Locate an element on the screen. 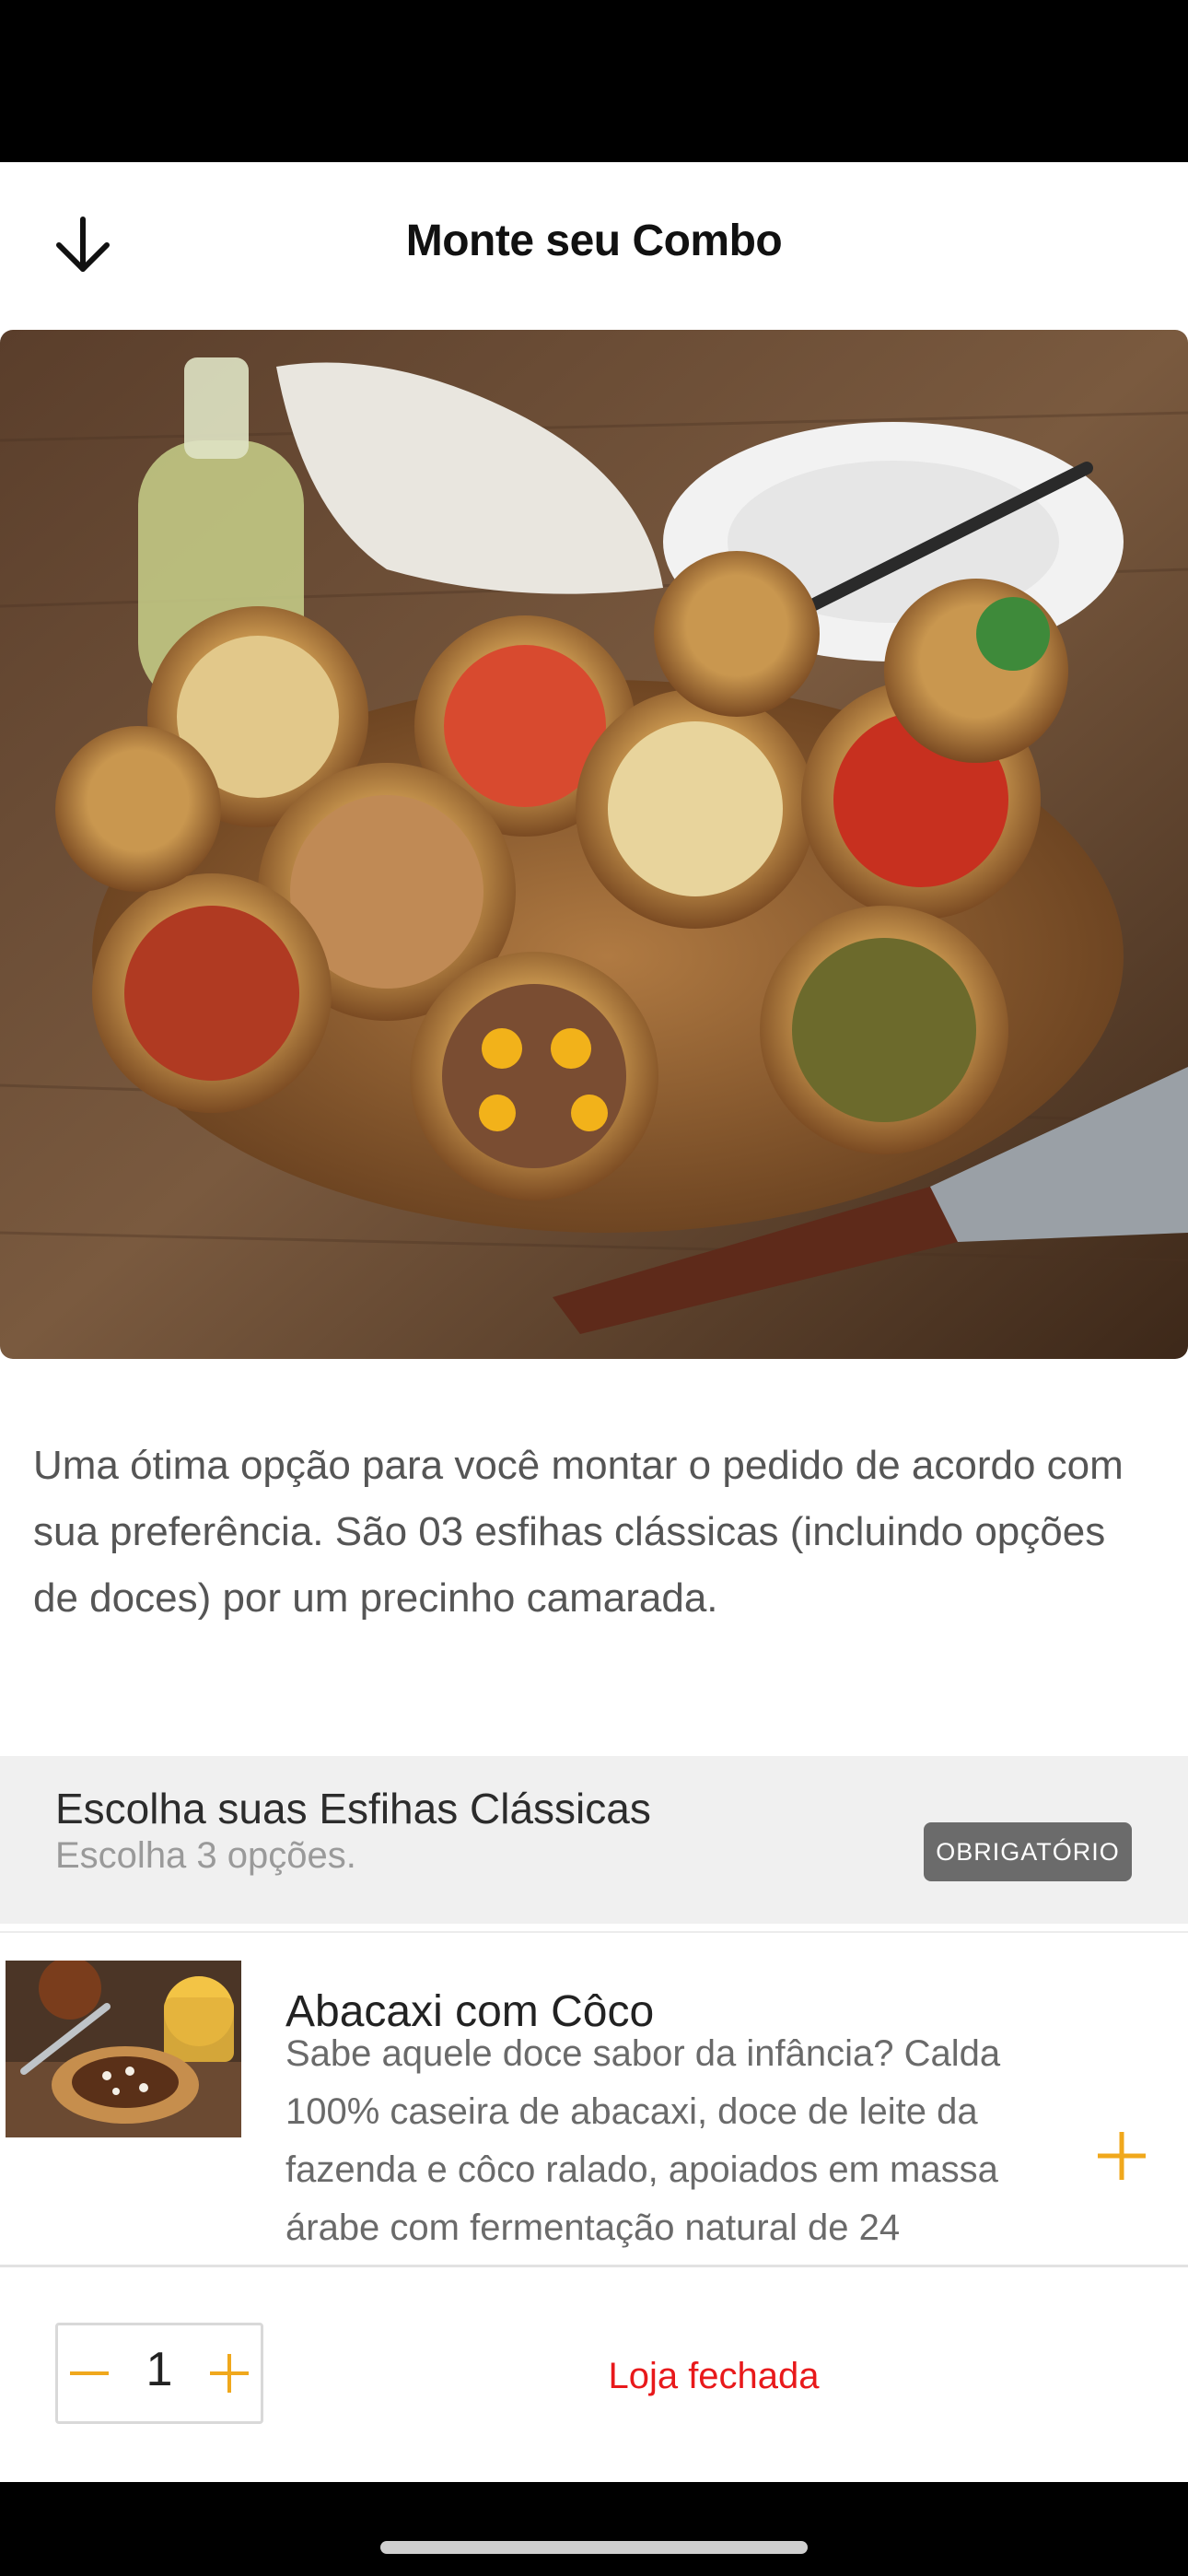  home-area is located at coordinates (594, 2529).